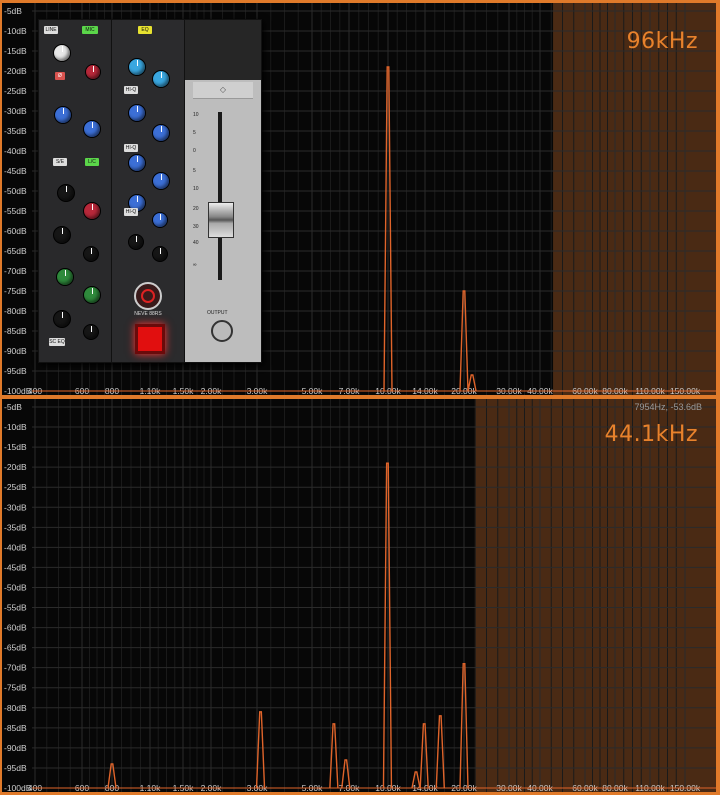 Image resolution: width=720 pixels, height=795 pixels. Describe the element at coordinates (63, 115) in the screenshot. I see `hpf-knob` at that location.